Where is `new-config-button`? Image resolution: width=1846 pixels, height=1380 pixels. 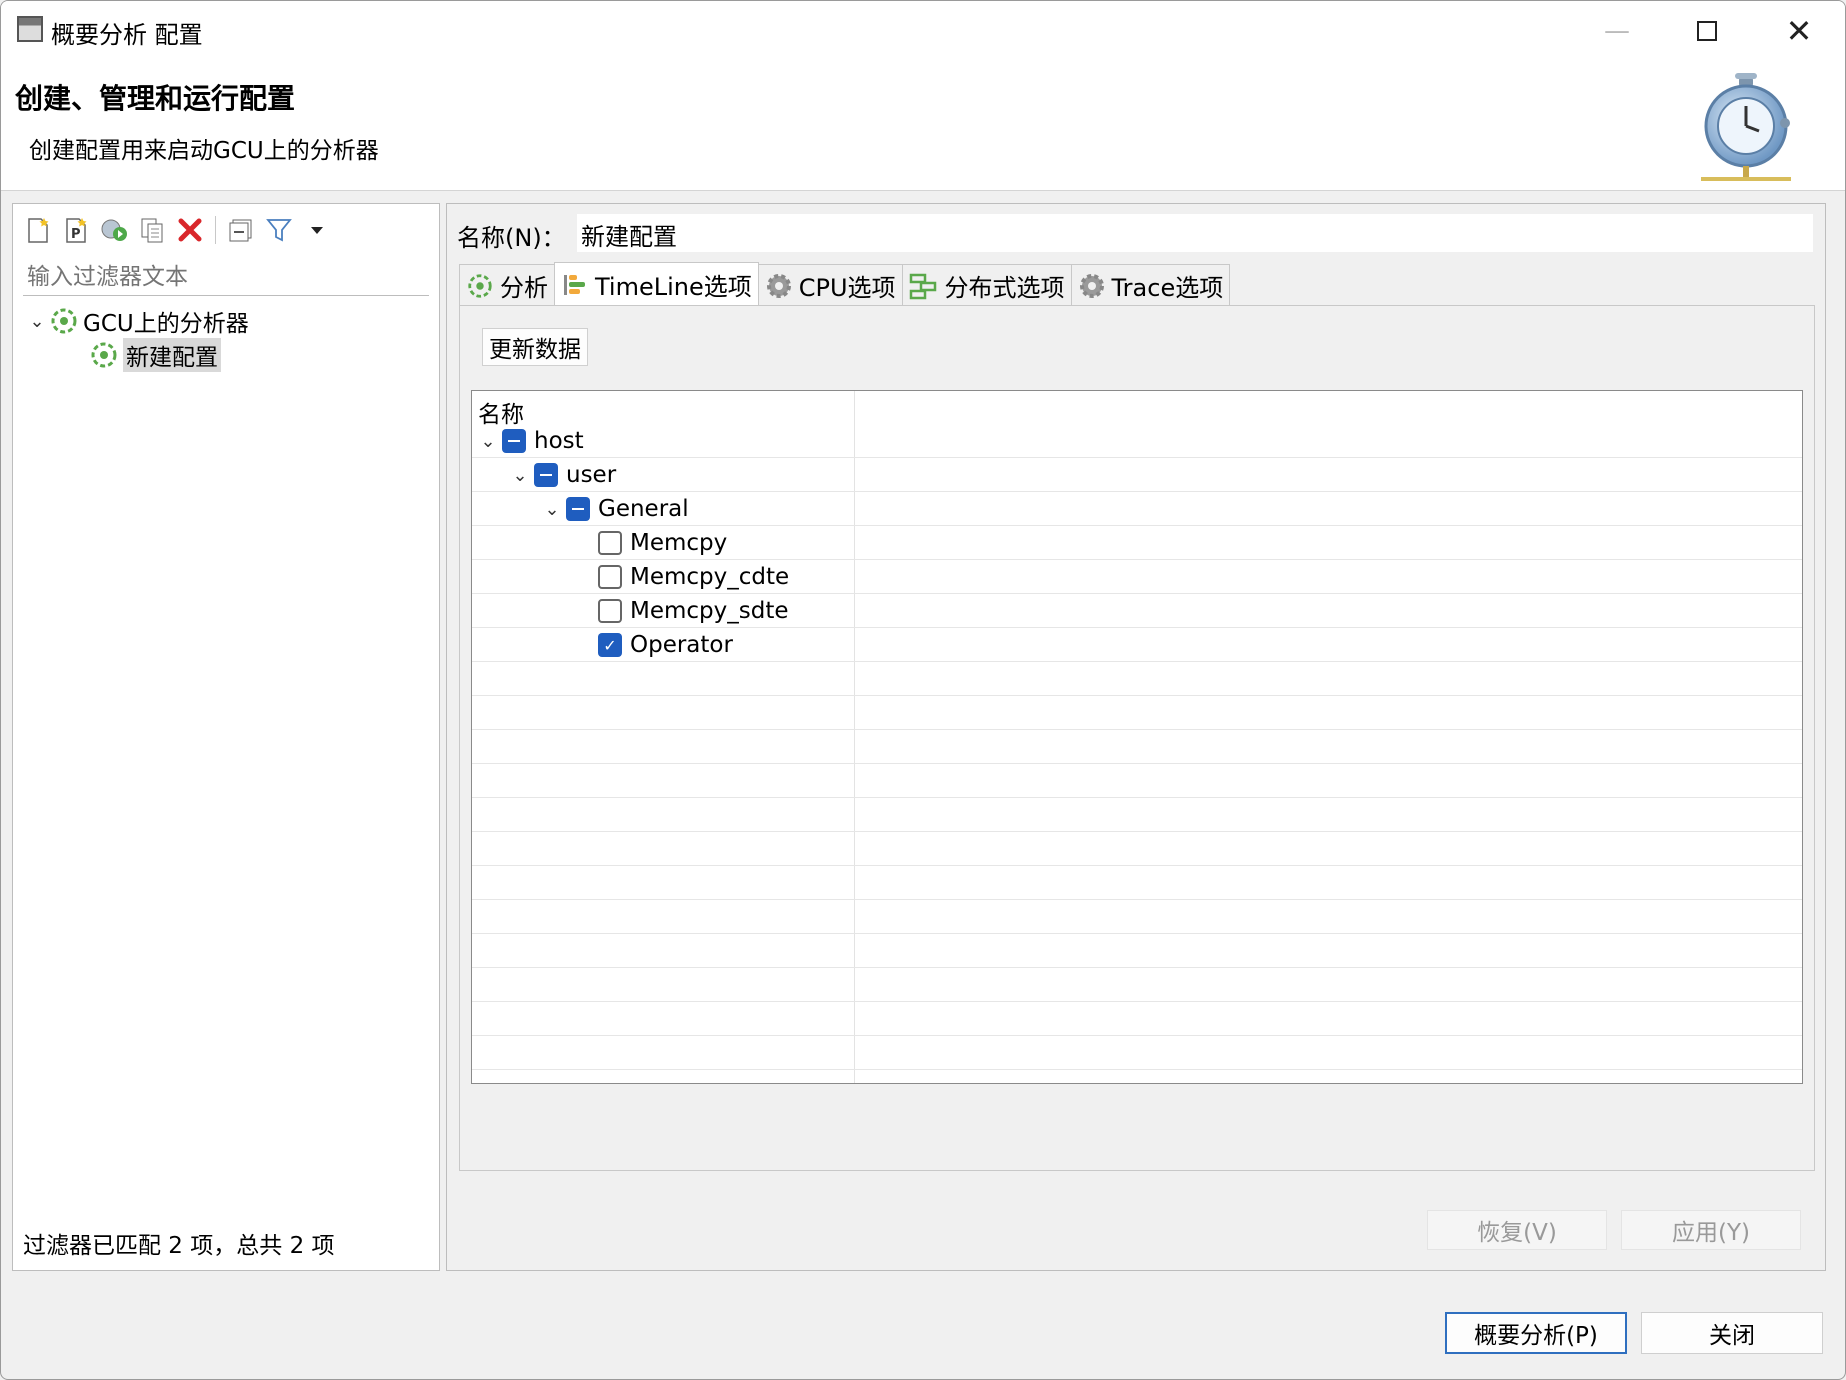
new-config-button is located at coordinates (38, 230).